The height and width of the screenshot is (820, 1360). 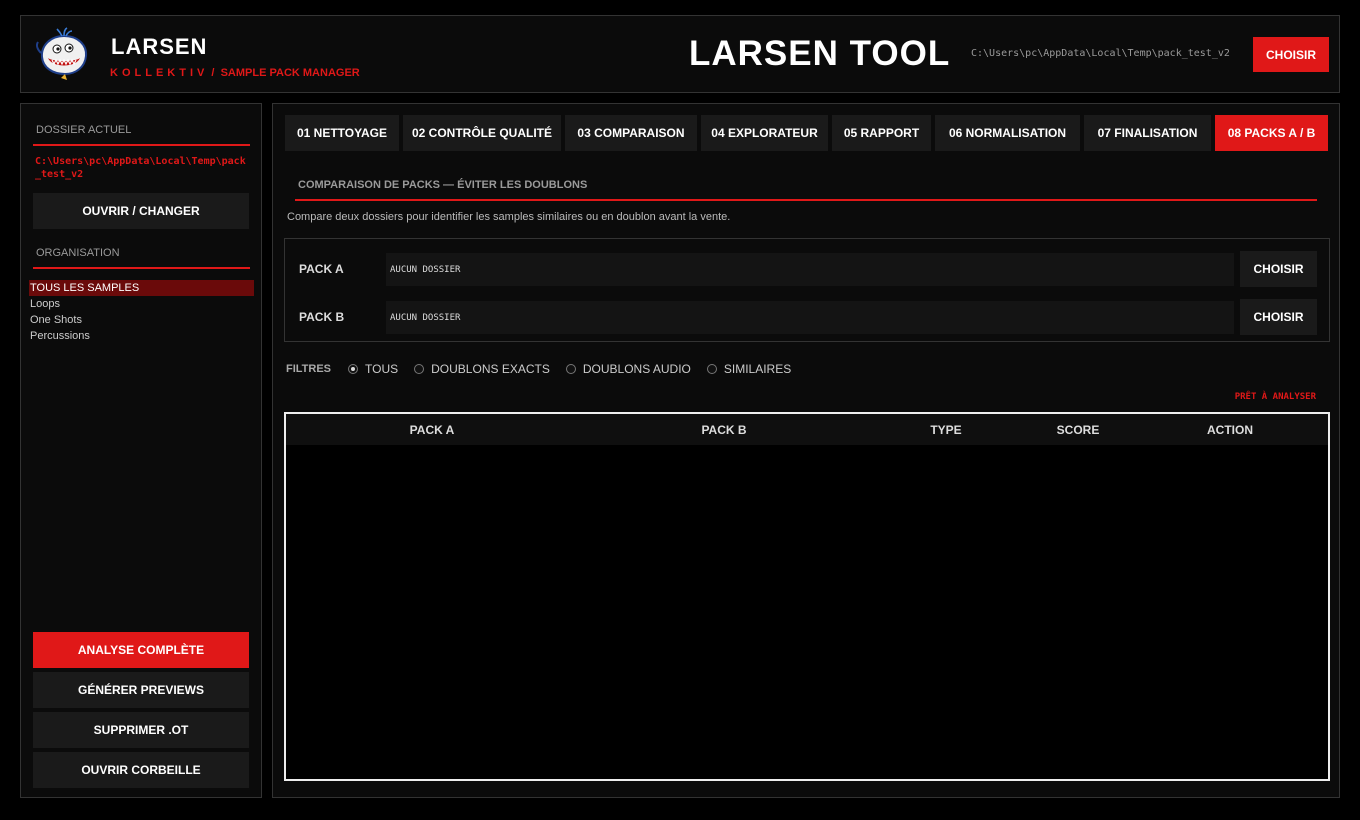 I want to click on pack-a-field: AUCUN DOSSIER, so click(x=810, y=269).